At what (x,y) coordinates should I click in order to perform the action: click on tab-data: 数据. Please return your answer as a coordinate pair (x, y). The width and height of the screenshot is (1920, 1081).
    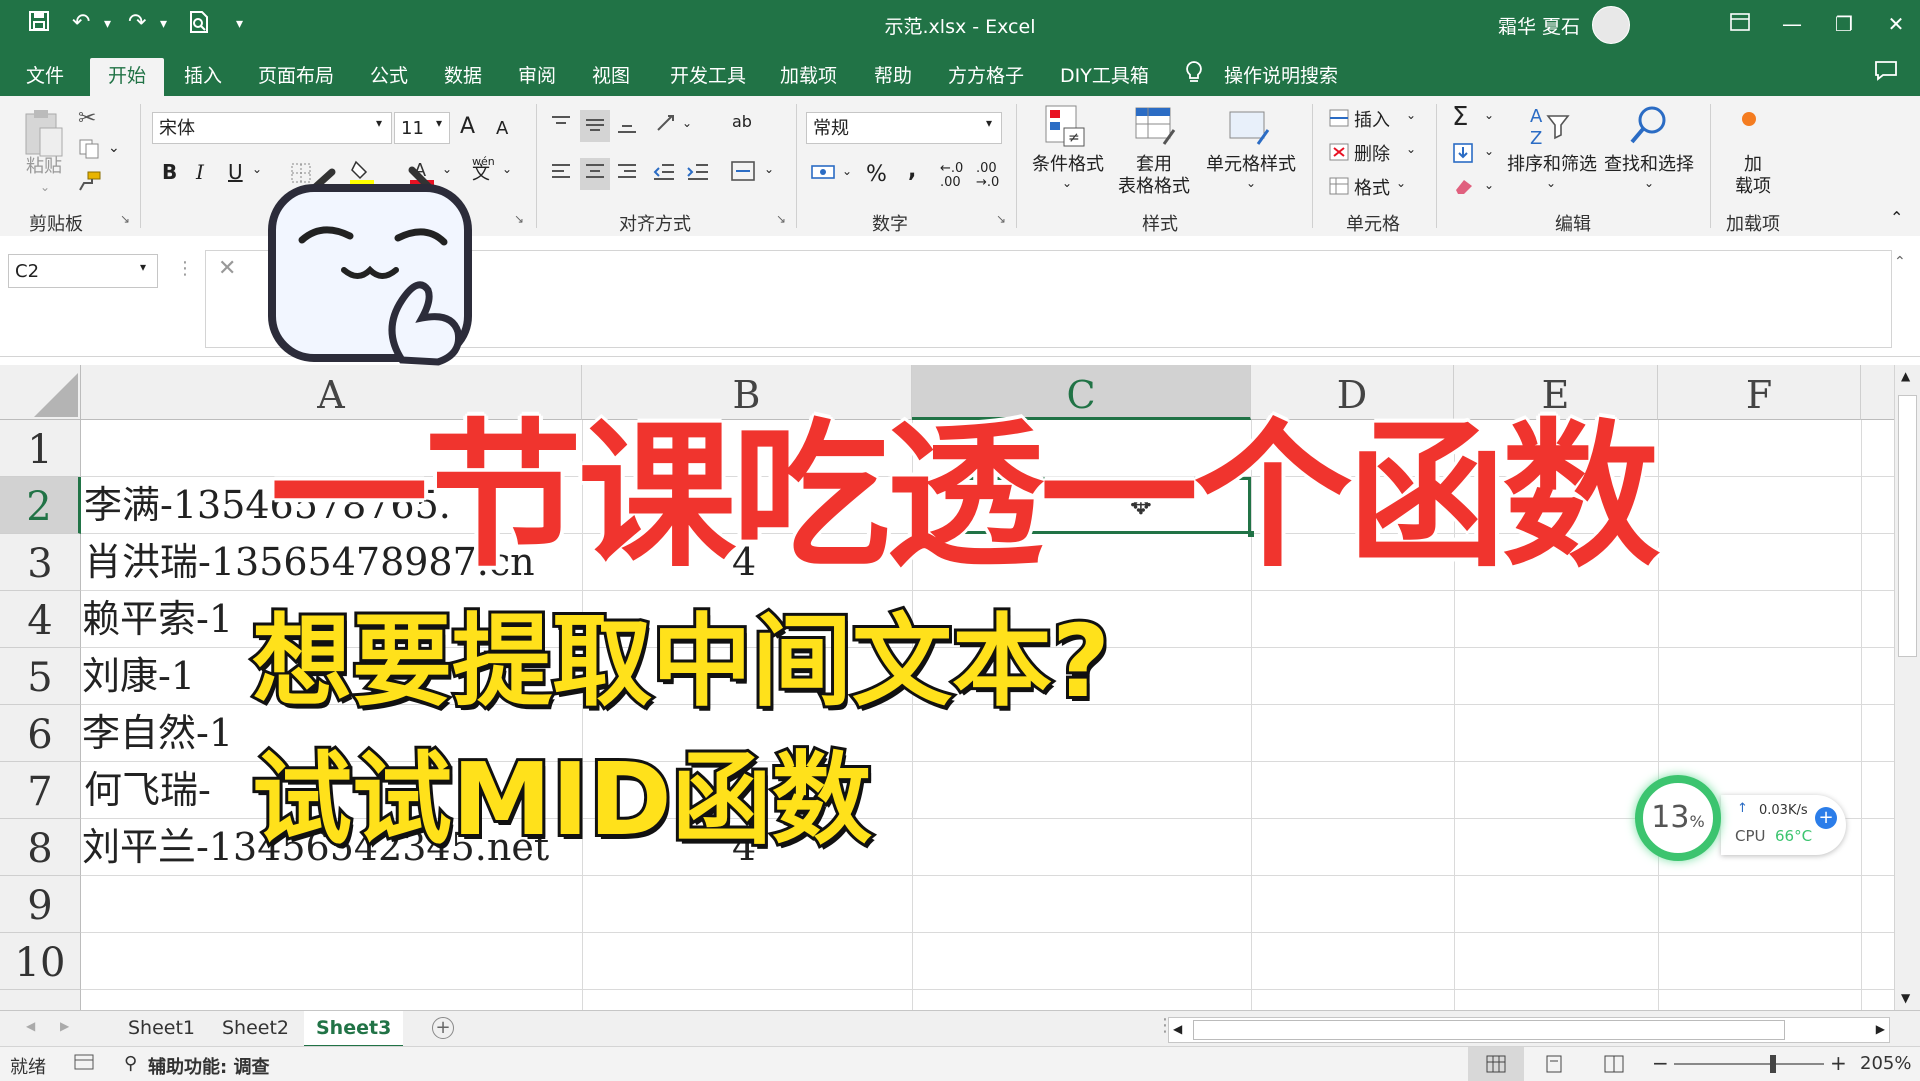
    Looking at the image, I should click on (463, 77).